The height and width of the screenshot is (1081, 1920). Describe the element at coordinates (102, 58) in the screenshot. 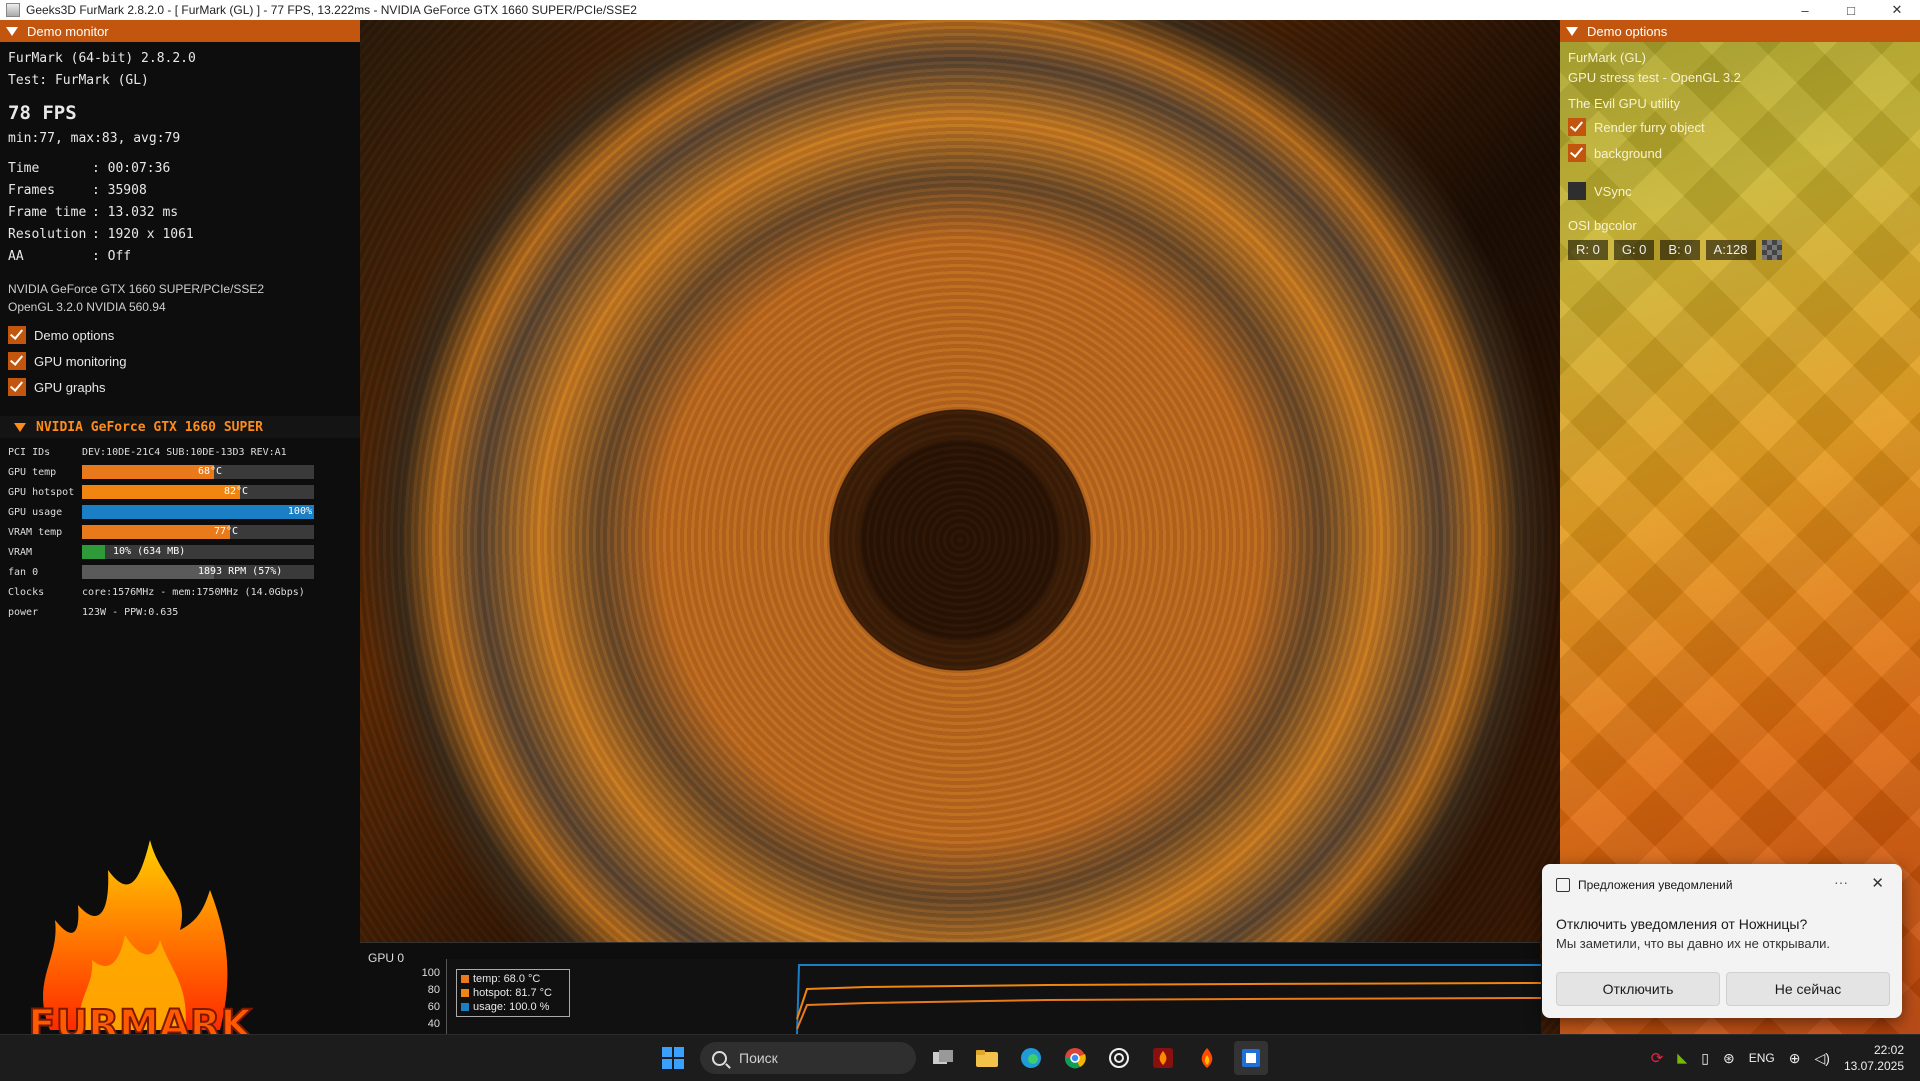

I see `app-version: FurMark (64-bit) 2.8.2.0` at that location.